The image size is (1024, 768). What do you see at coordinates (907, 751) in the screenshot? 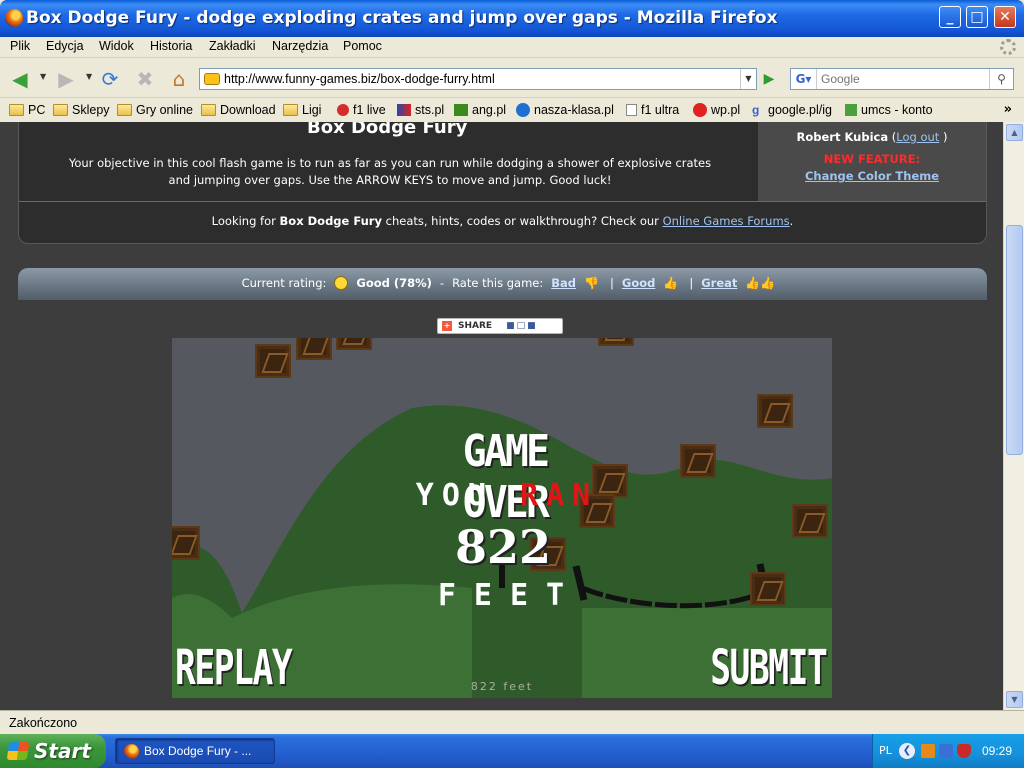
I see `show-hidden-icons-icon: ❮` at bounding box center [907, 751].